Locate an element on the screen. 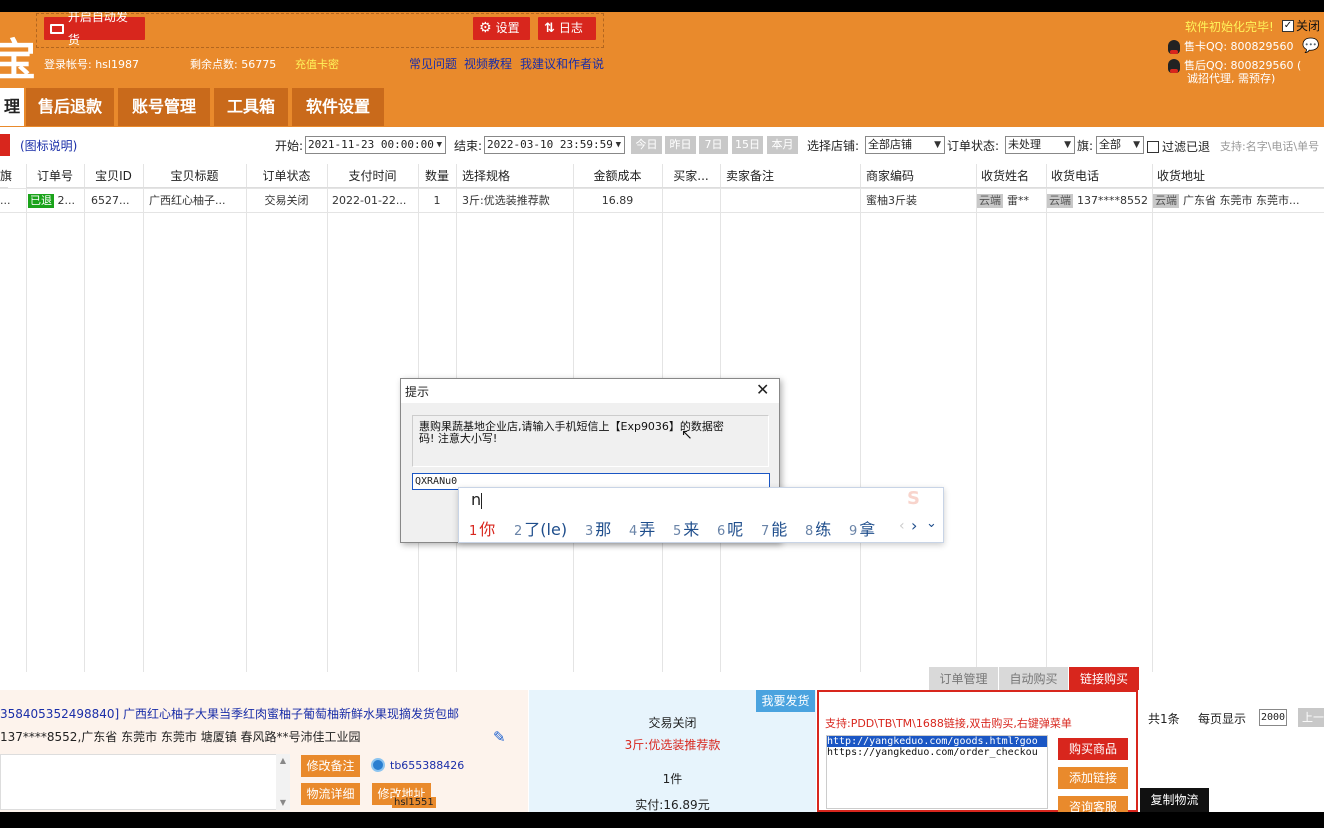 The height and width of the screenshot is (828, 1324). col-header-qty: 数量 is located at coordinates (437, 176).